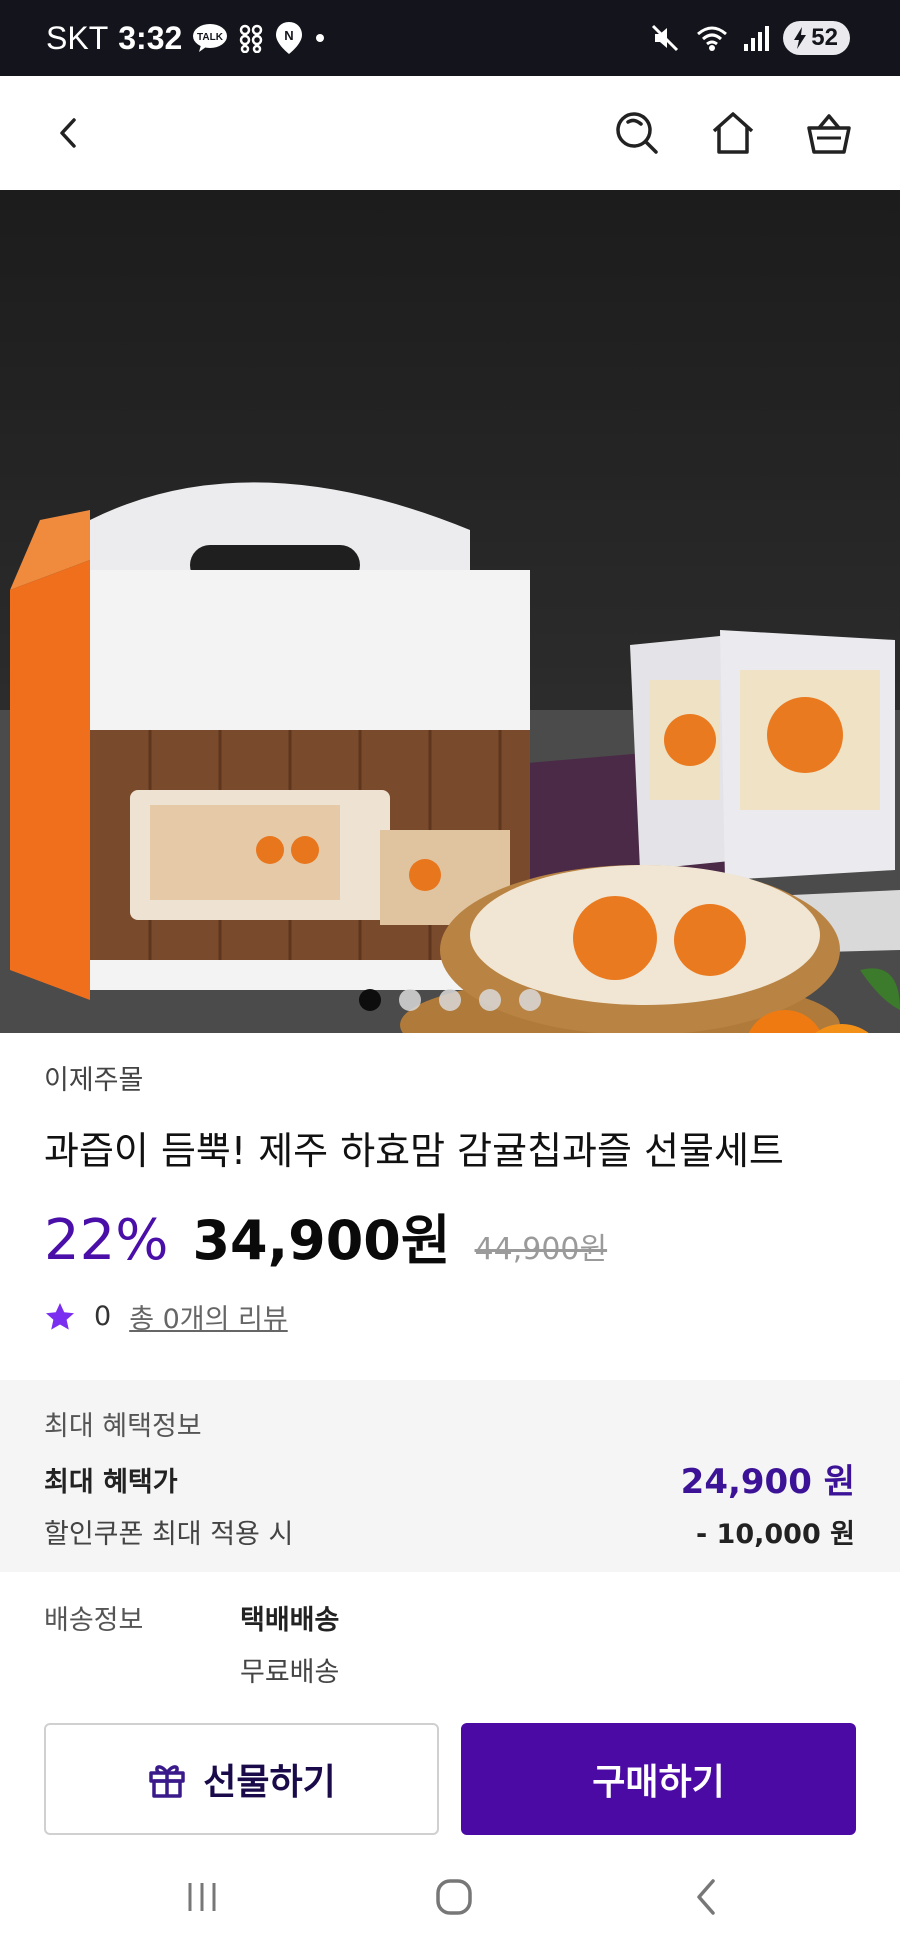 The height and width of the screenshot is (1950, 900). I want to click on status-left: SKT 3:32 TALK N, so click(186, 38).